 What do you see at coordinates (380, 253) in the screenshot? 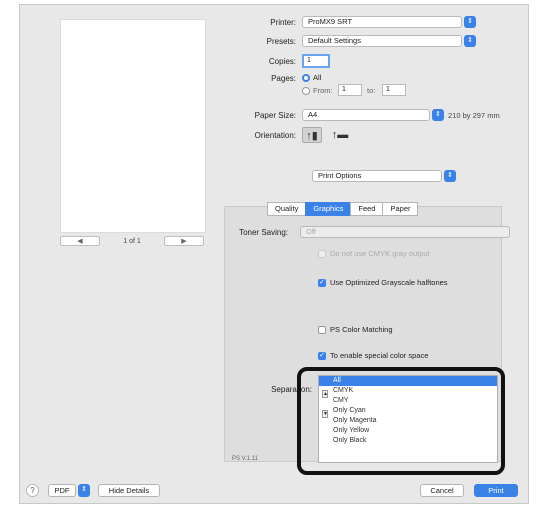
I see `grayed-option-label: Do not use CMYK gray output` at bounding box center [380, 253].